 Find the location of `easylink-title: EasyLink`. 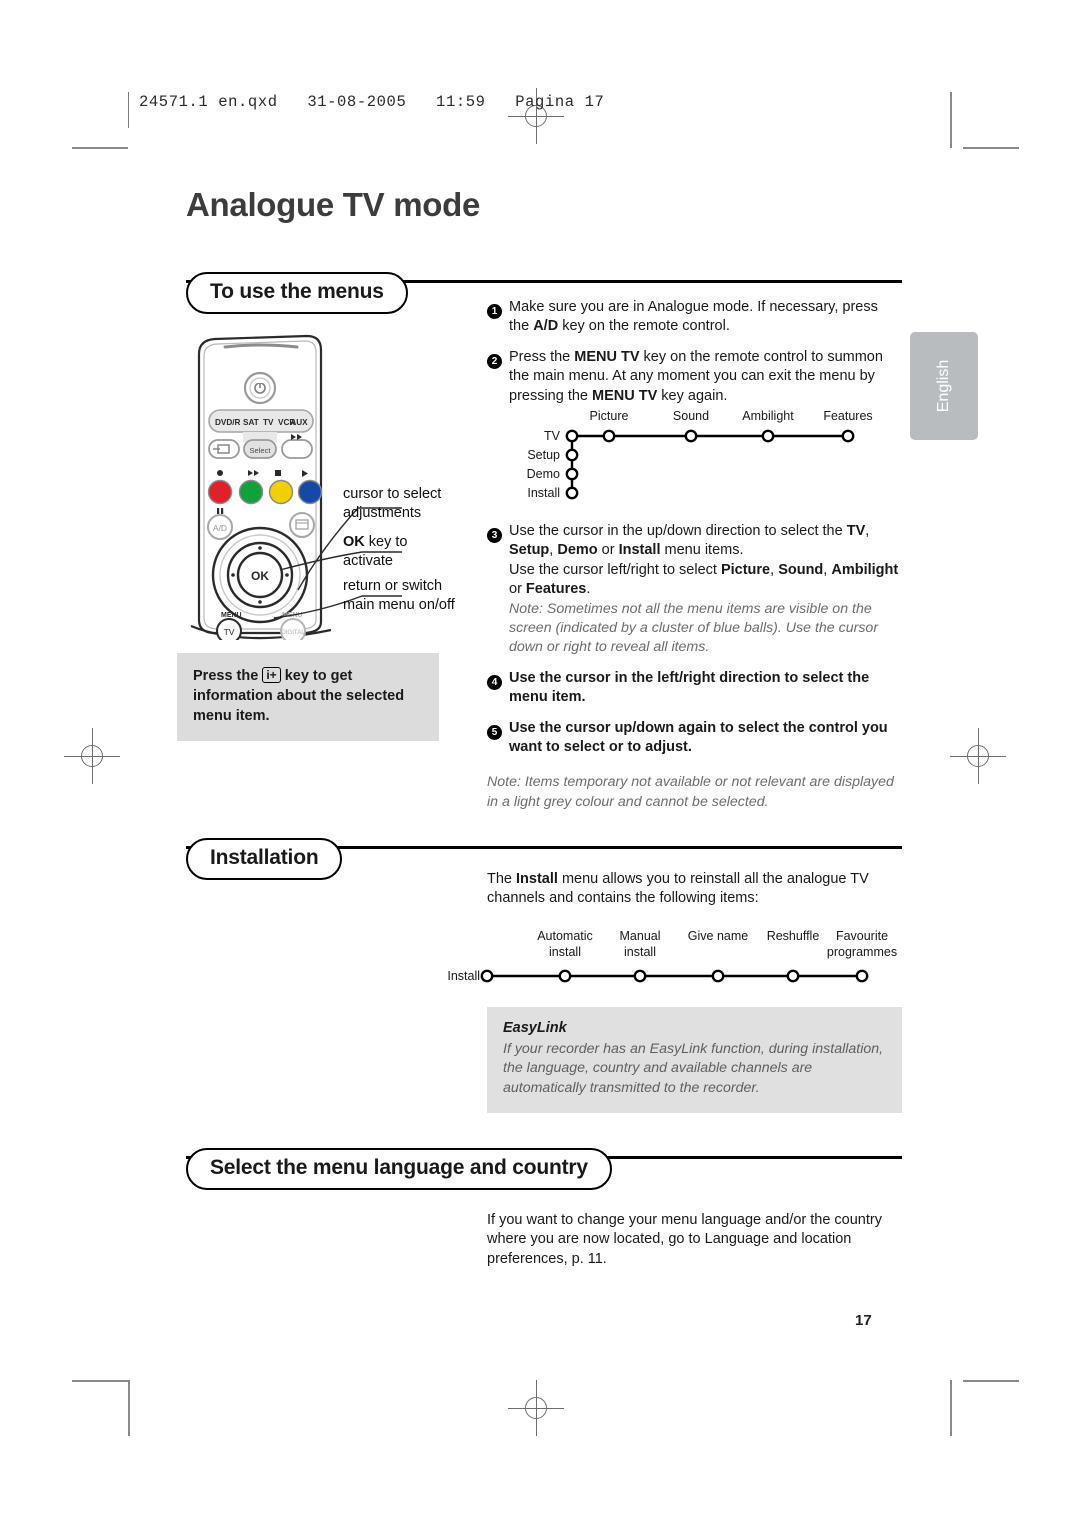

easylink-title: EasyLink is located at coordinates (535, 1028).